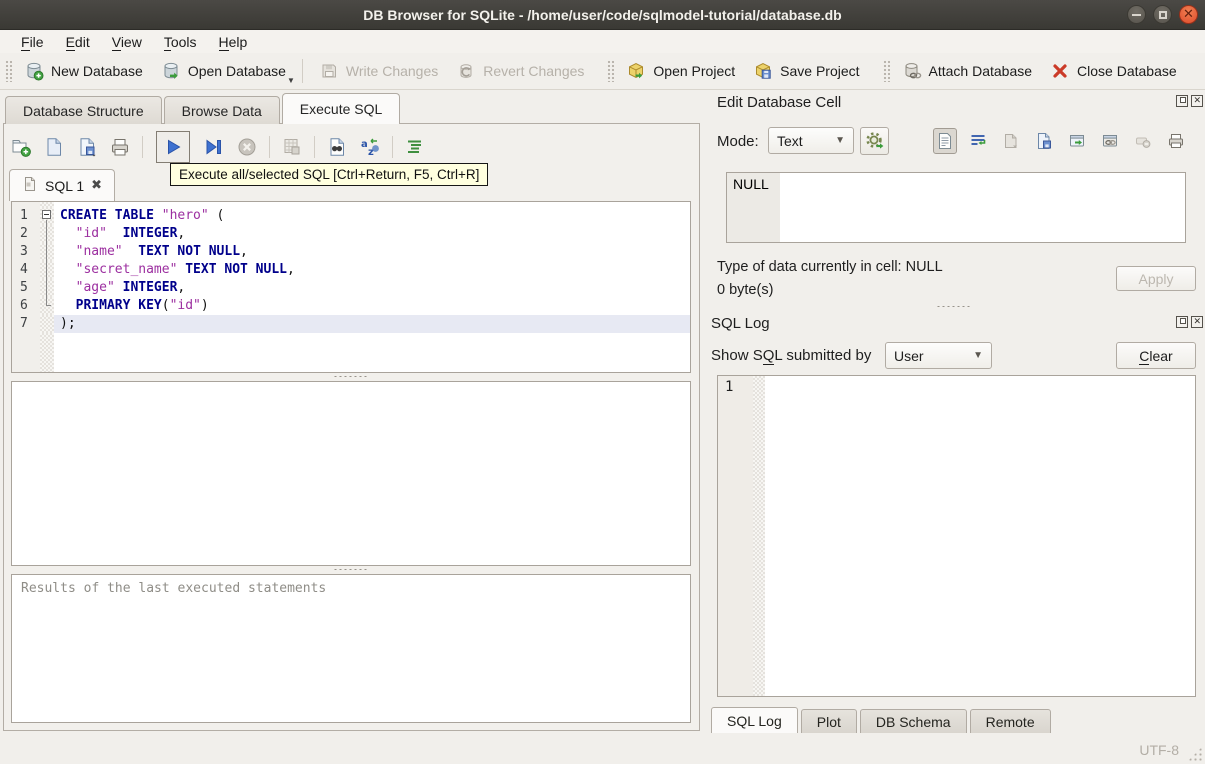 Image resolution: width=1205 pixels, height=764 pixels. What do you see at coordinates (247, 147) in the screenshot?
I see `stop-icon` at bounding box center [247, 147].